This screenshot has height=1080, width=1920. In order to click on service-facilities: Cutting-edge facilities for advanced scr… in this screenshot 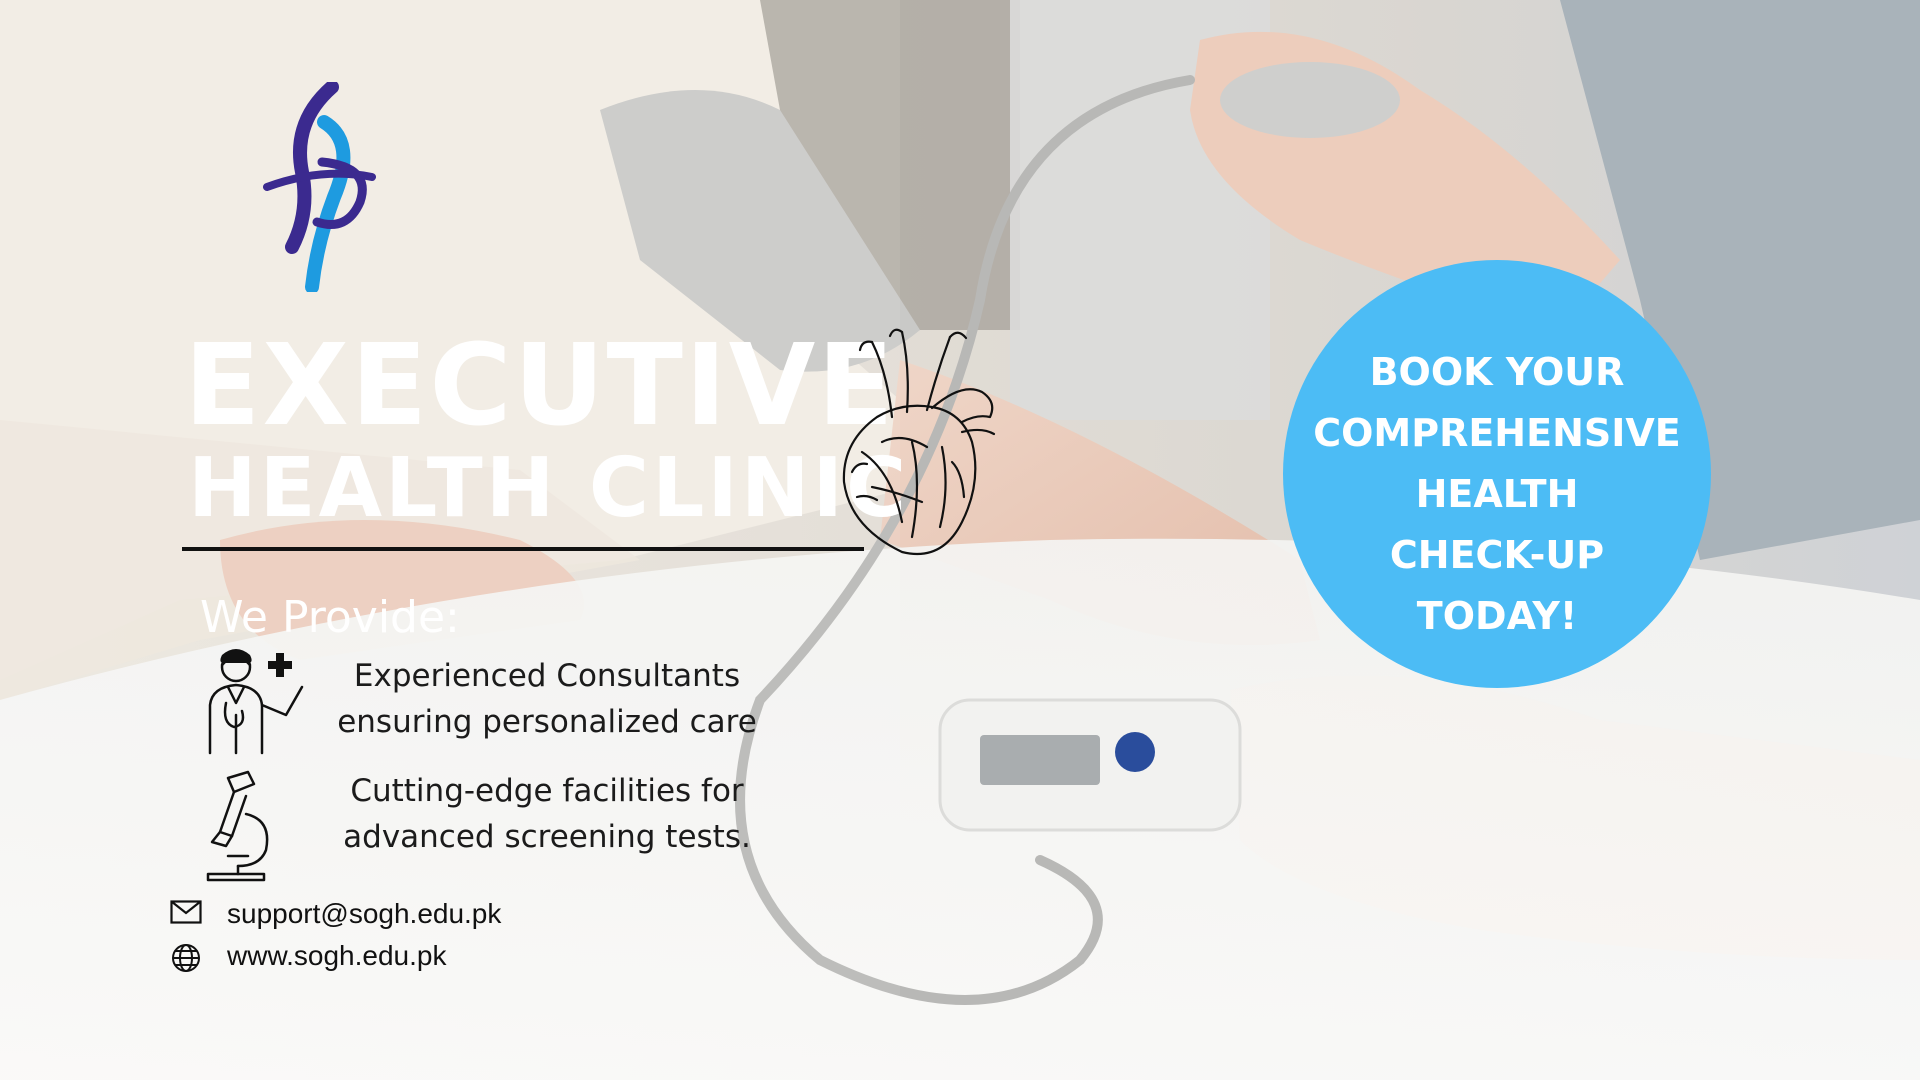, I will do `click(547, 814)`.